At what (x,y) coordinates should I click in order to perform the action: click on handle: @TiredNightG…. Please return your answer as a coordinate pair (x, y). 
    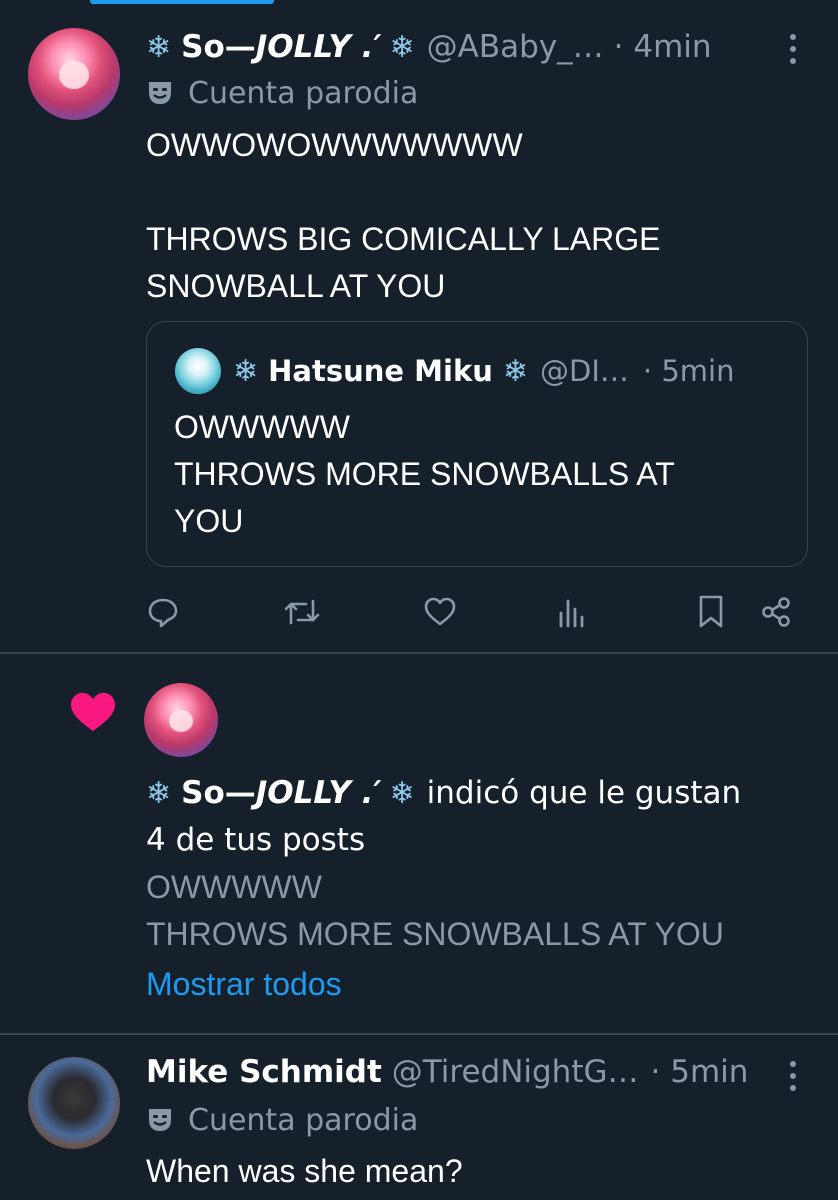
    Looking at the image, I should click on (515, 1072).